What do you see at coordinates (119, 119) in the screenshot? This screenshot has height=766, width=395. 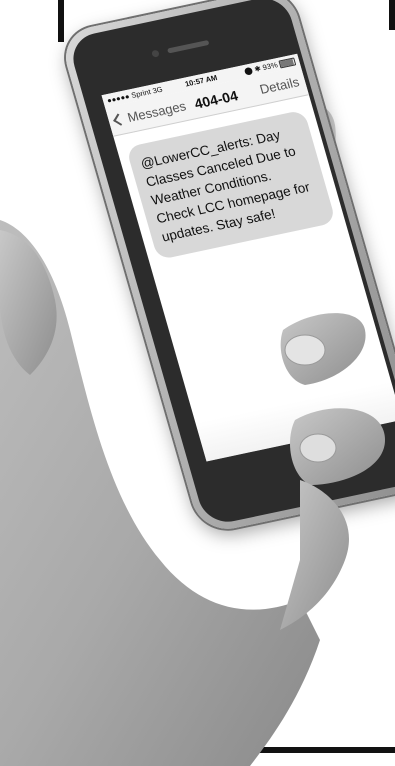 I see `chevron-left-icon` at bounding box center [119, 119].